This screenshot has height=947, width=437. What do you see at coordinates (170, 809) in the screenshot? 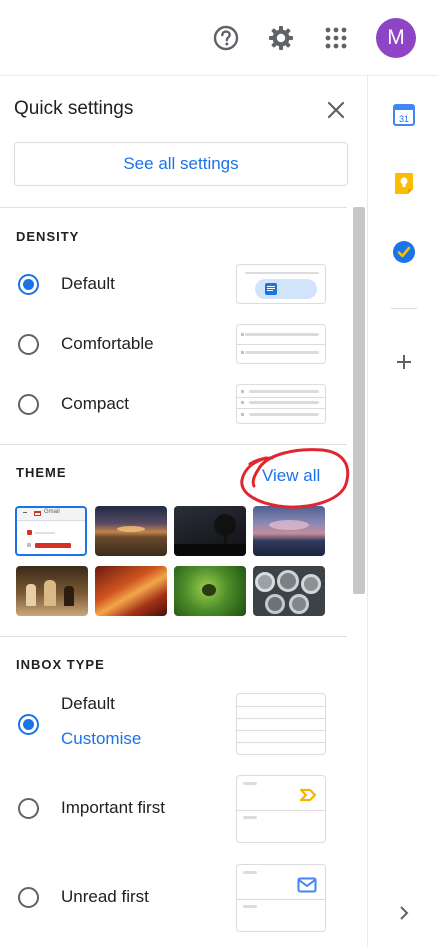
I see `inbox-option-important-first: Important first` at bounding box center [170, 809].